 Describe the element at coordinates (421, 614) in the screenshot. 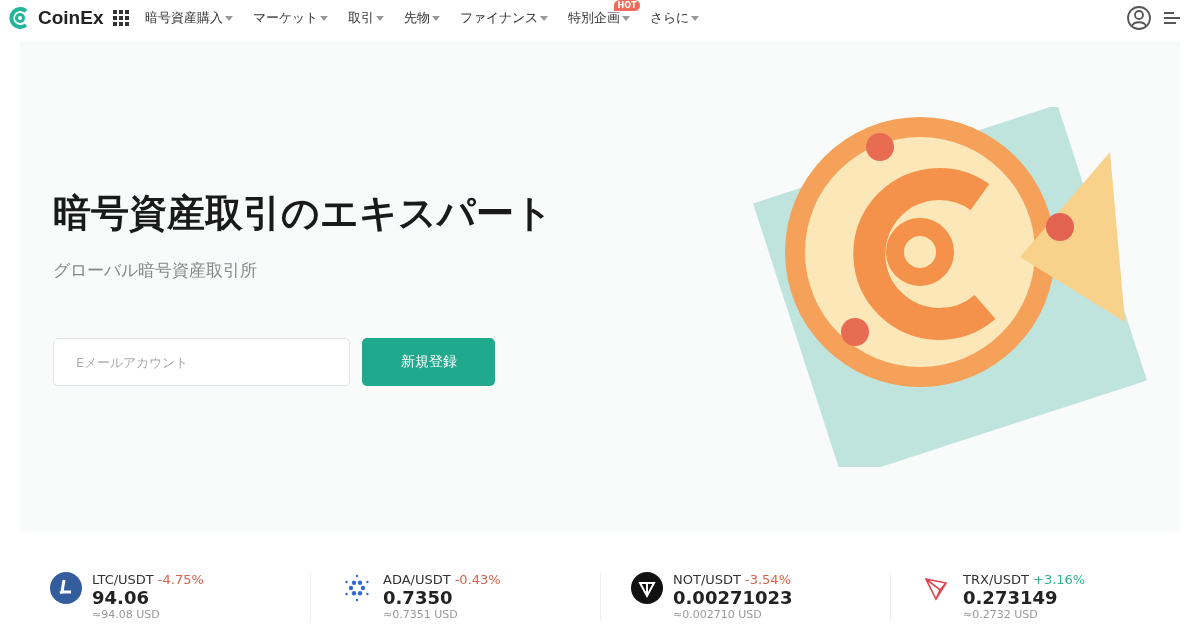

I see `usd-price: ≈0.7351 USD` at that location.